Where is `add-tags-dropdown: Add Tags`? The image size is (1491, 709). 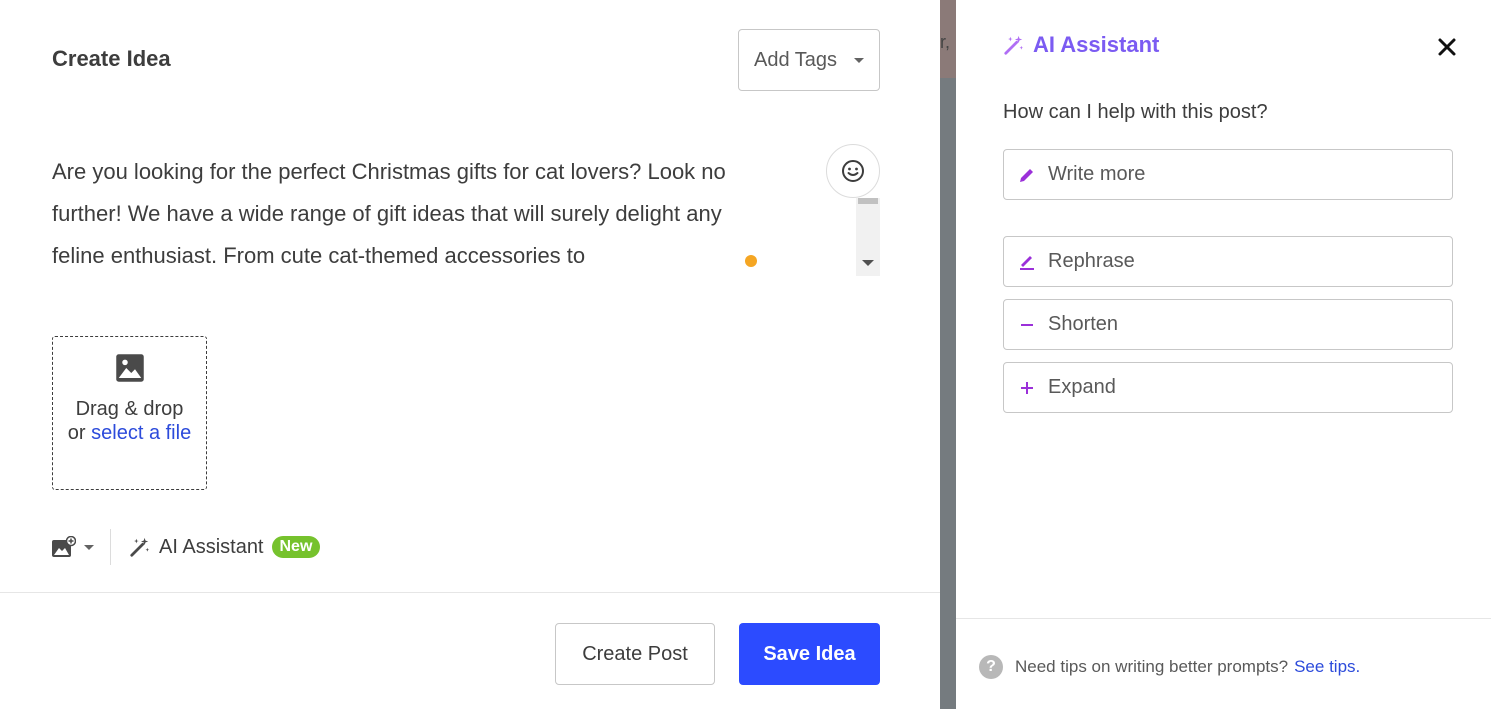
add-tags-dropdown: Add Tags is located at coordinates (809, 60).